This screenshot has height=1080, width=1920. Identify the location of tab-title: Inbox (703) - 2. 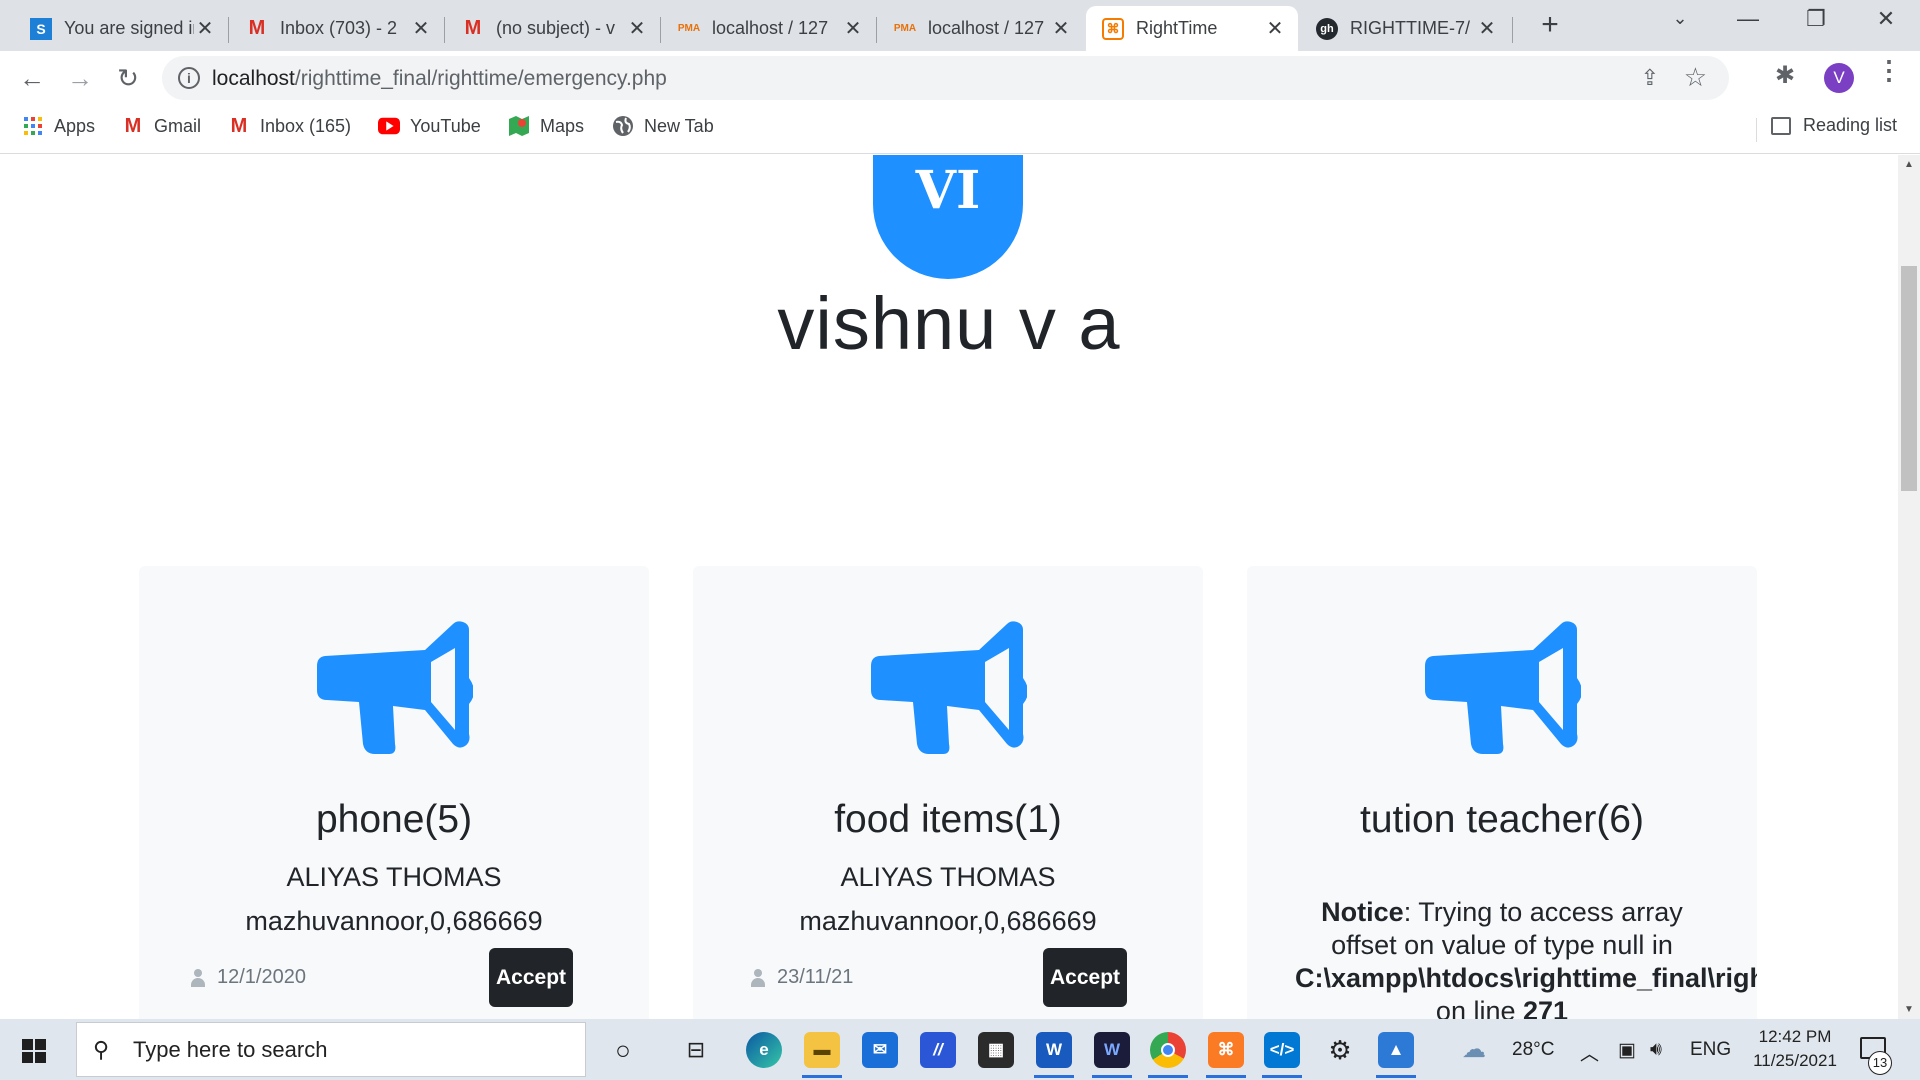
(339, 28).